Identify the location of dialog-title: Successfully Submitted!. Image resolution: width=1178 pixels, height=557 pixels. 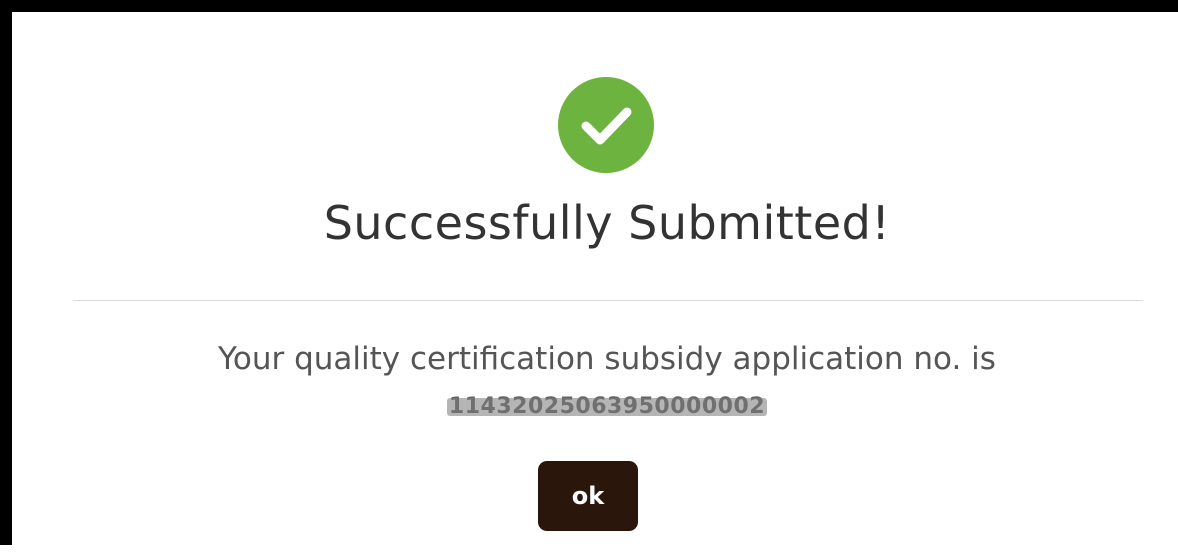
(607, 223).